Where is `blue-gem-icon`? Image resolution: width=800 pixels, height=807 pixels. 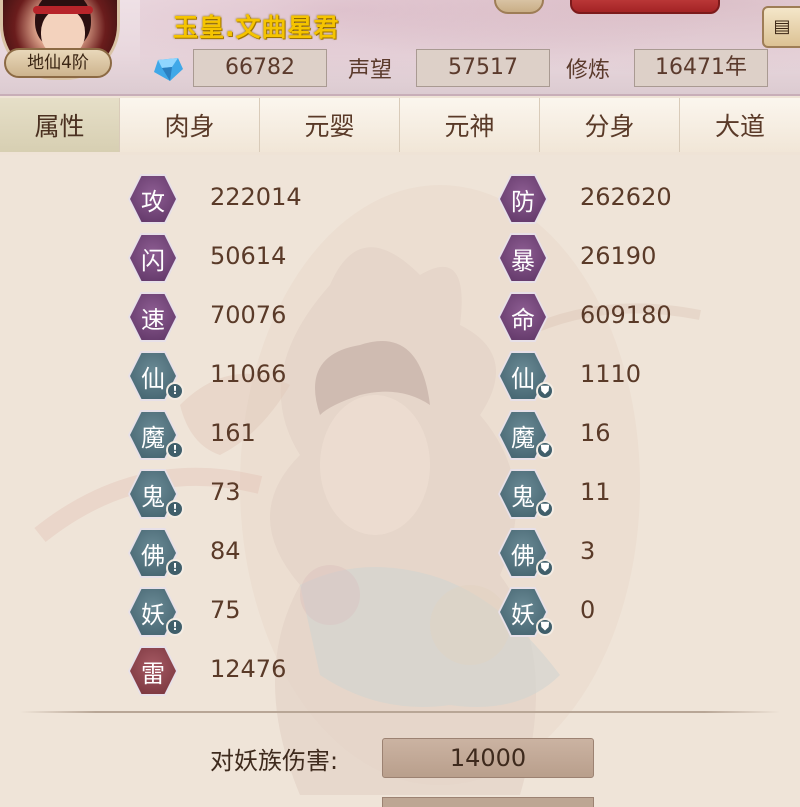
blue-gem-icon is located at coordinates (168, 69).